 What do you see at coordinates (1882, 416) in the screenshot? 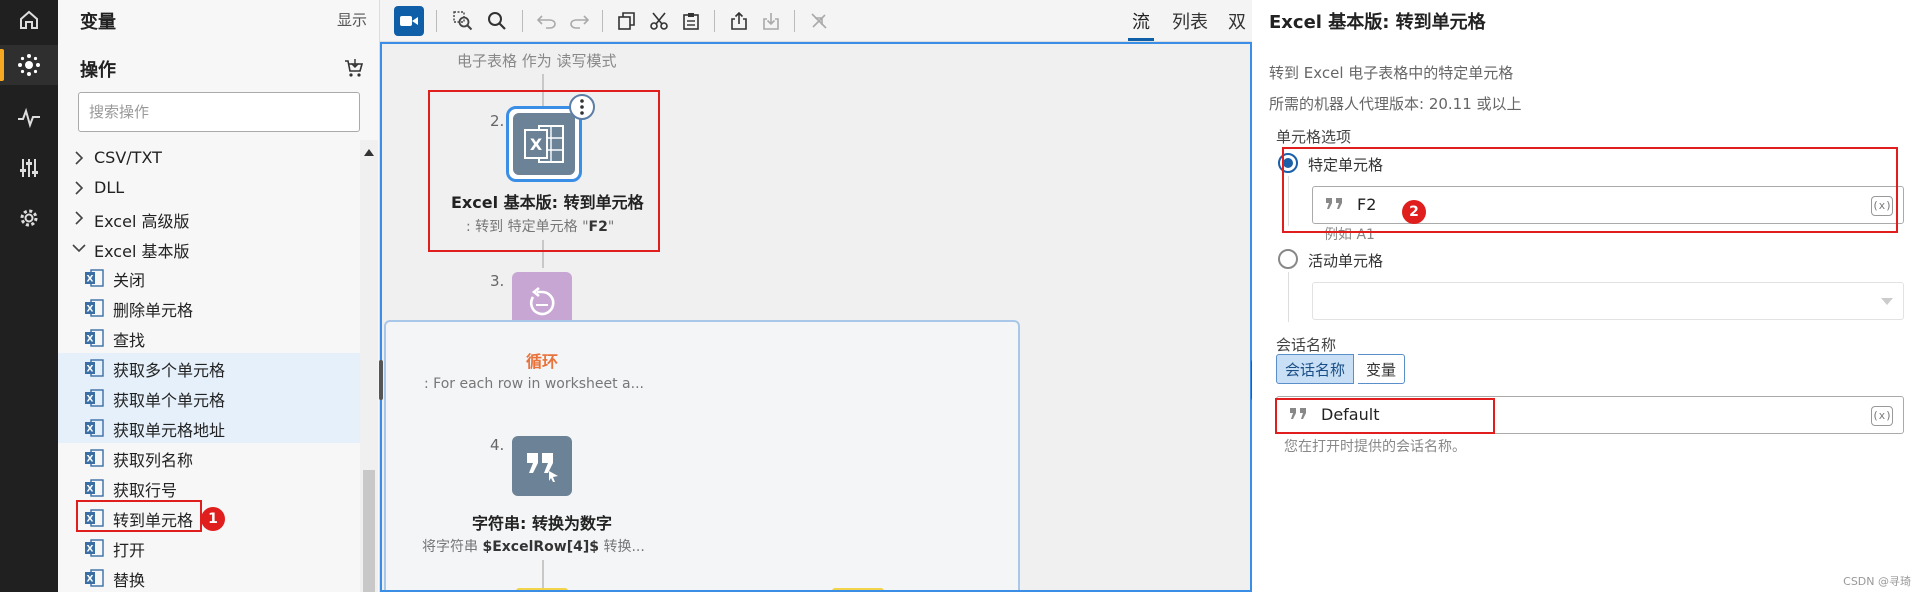
I see `insert-variable-icon: (x)` at bounding box center [1882, 416].